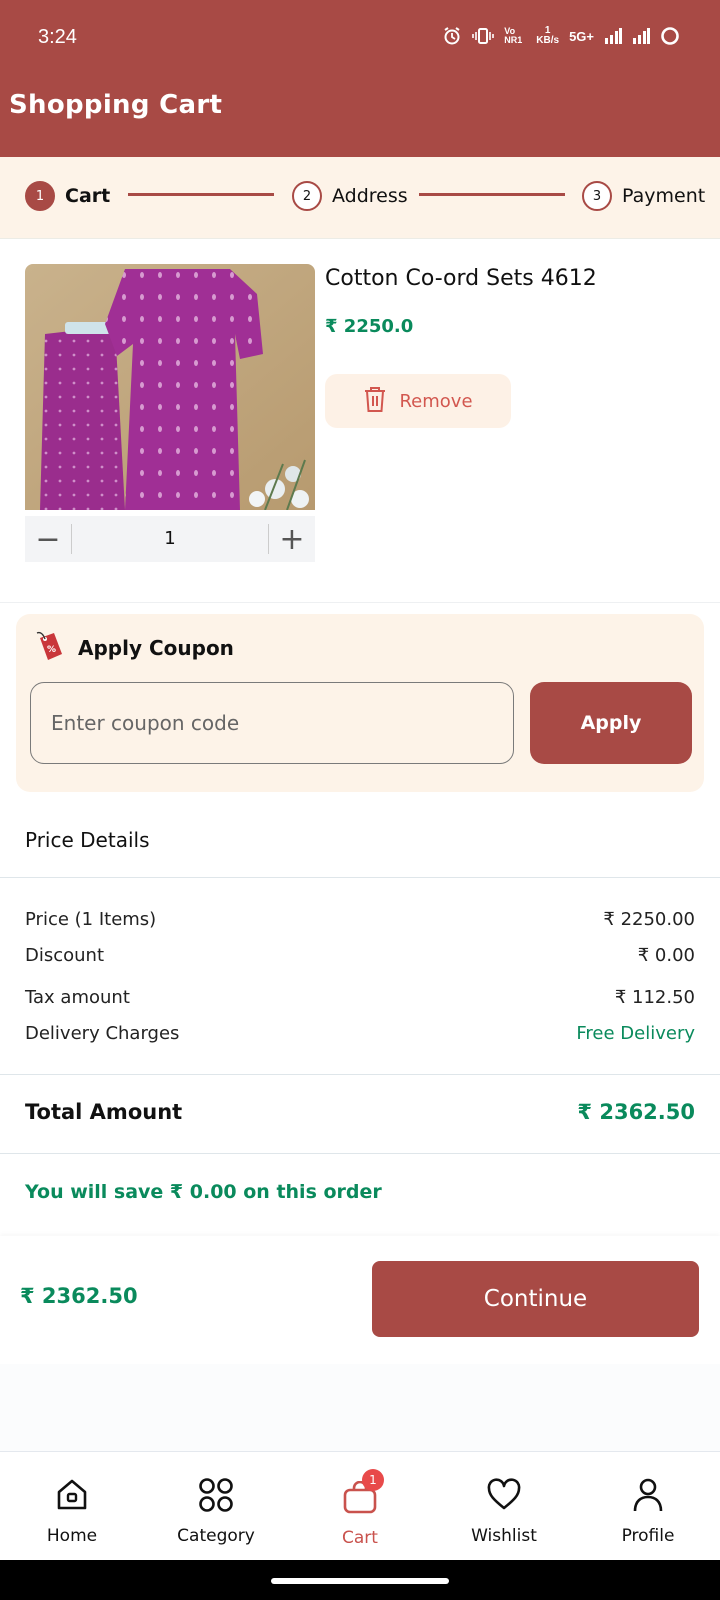 Image resolution: width=720 pixels, height=1600 pixels. Describe the element at coordinates (72, 1536) in the screenshot. I see `nav-label: Home` at that location.